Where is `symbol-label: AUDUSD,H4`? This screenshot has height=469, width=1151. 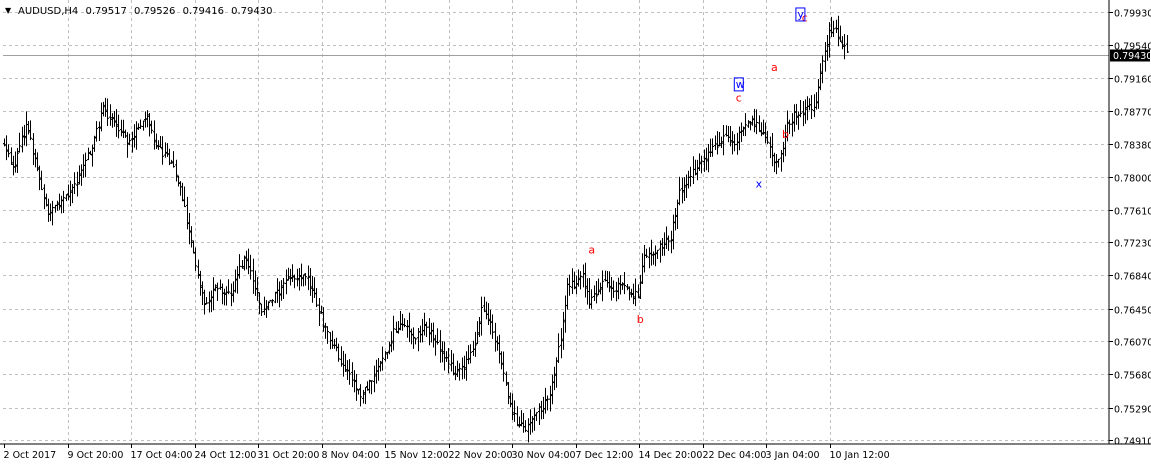
symbol-label: AUDUSD,H4 is located at coordinates (48, 11).